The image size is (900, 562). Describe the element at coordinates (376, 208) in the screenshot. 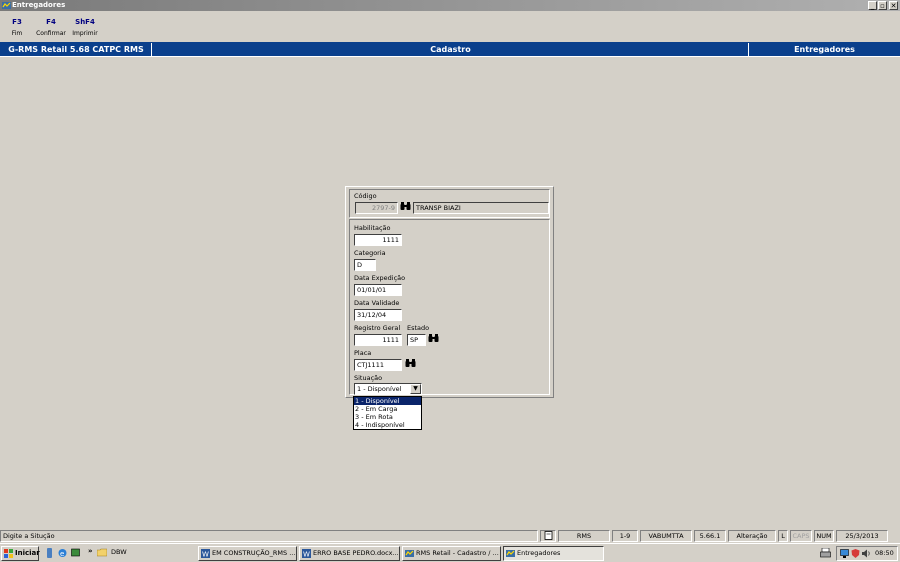

I see `codigo-field: 2797-9` at that location.